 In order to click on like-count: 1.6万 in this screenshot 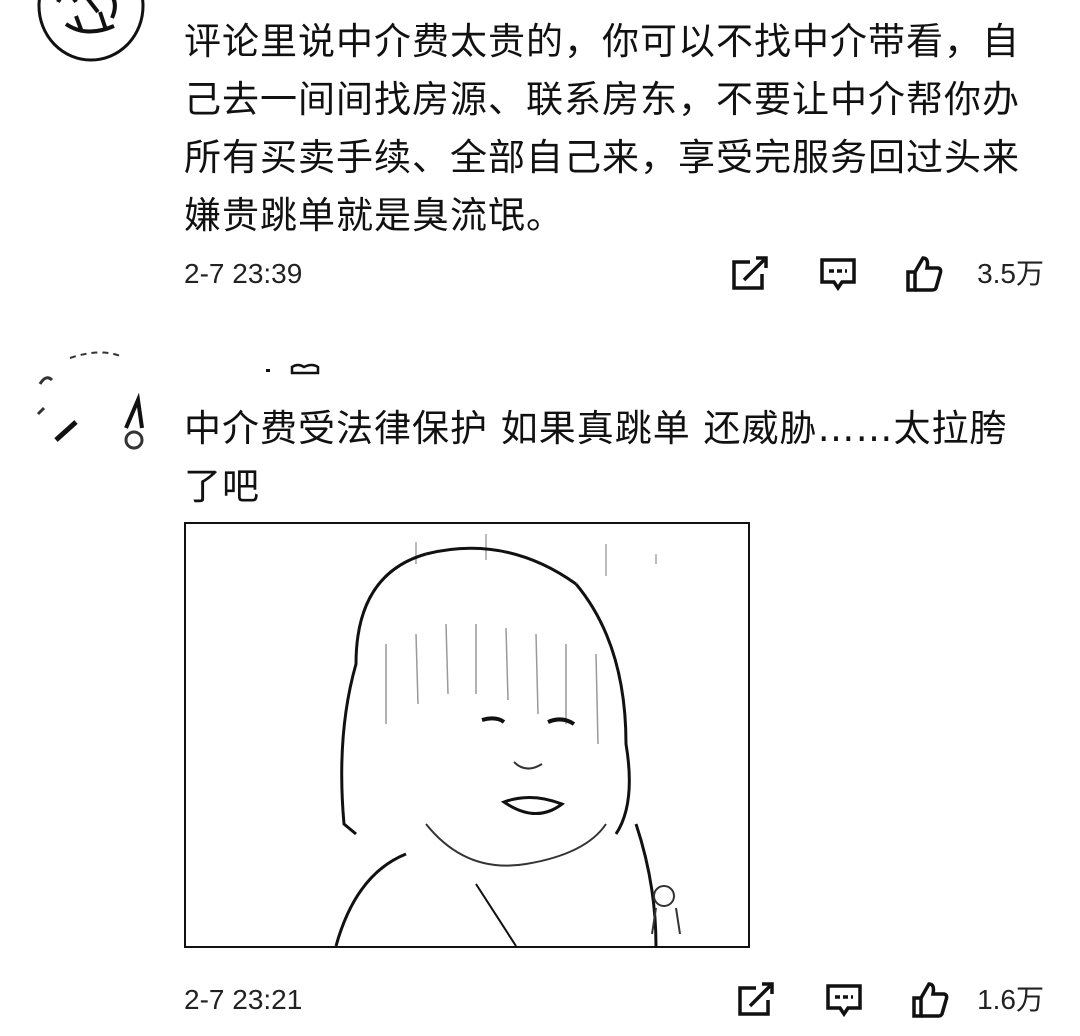, I will do `click(1010, 999)`.